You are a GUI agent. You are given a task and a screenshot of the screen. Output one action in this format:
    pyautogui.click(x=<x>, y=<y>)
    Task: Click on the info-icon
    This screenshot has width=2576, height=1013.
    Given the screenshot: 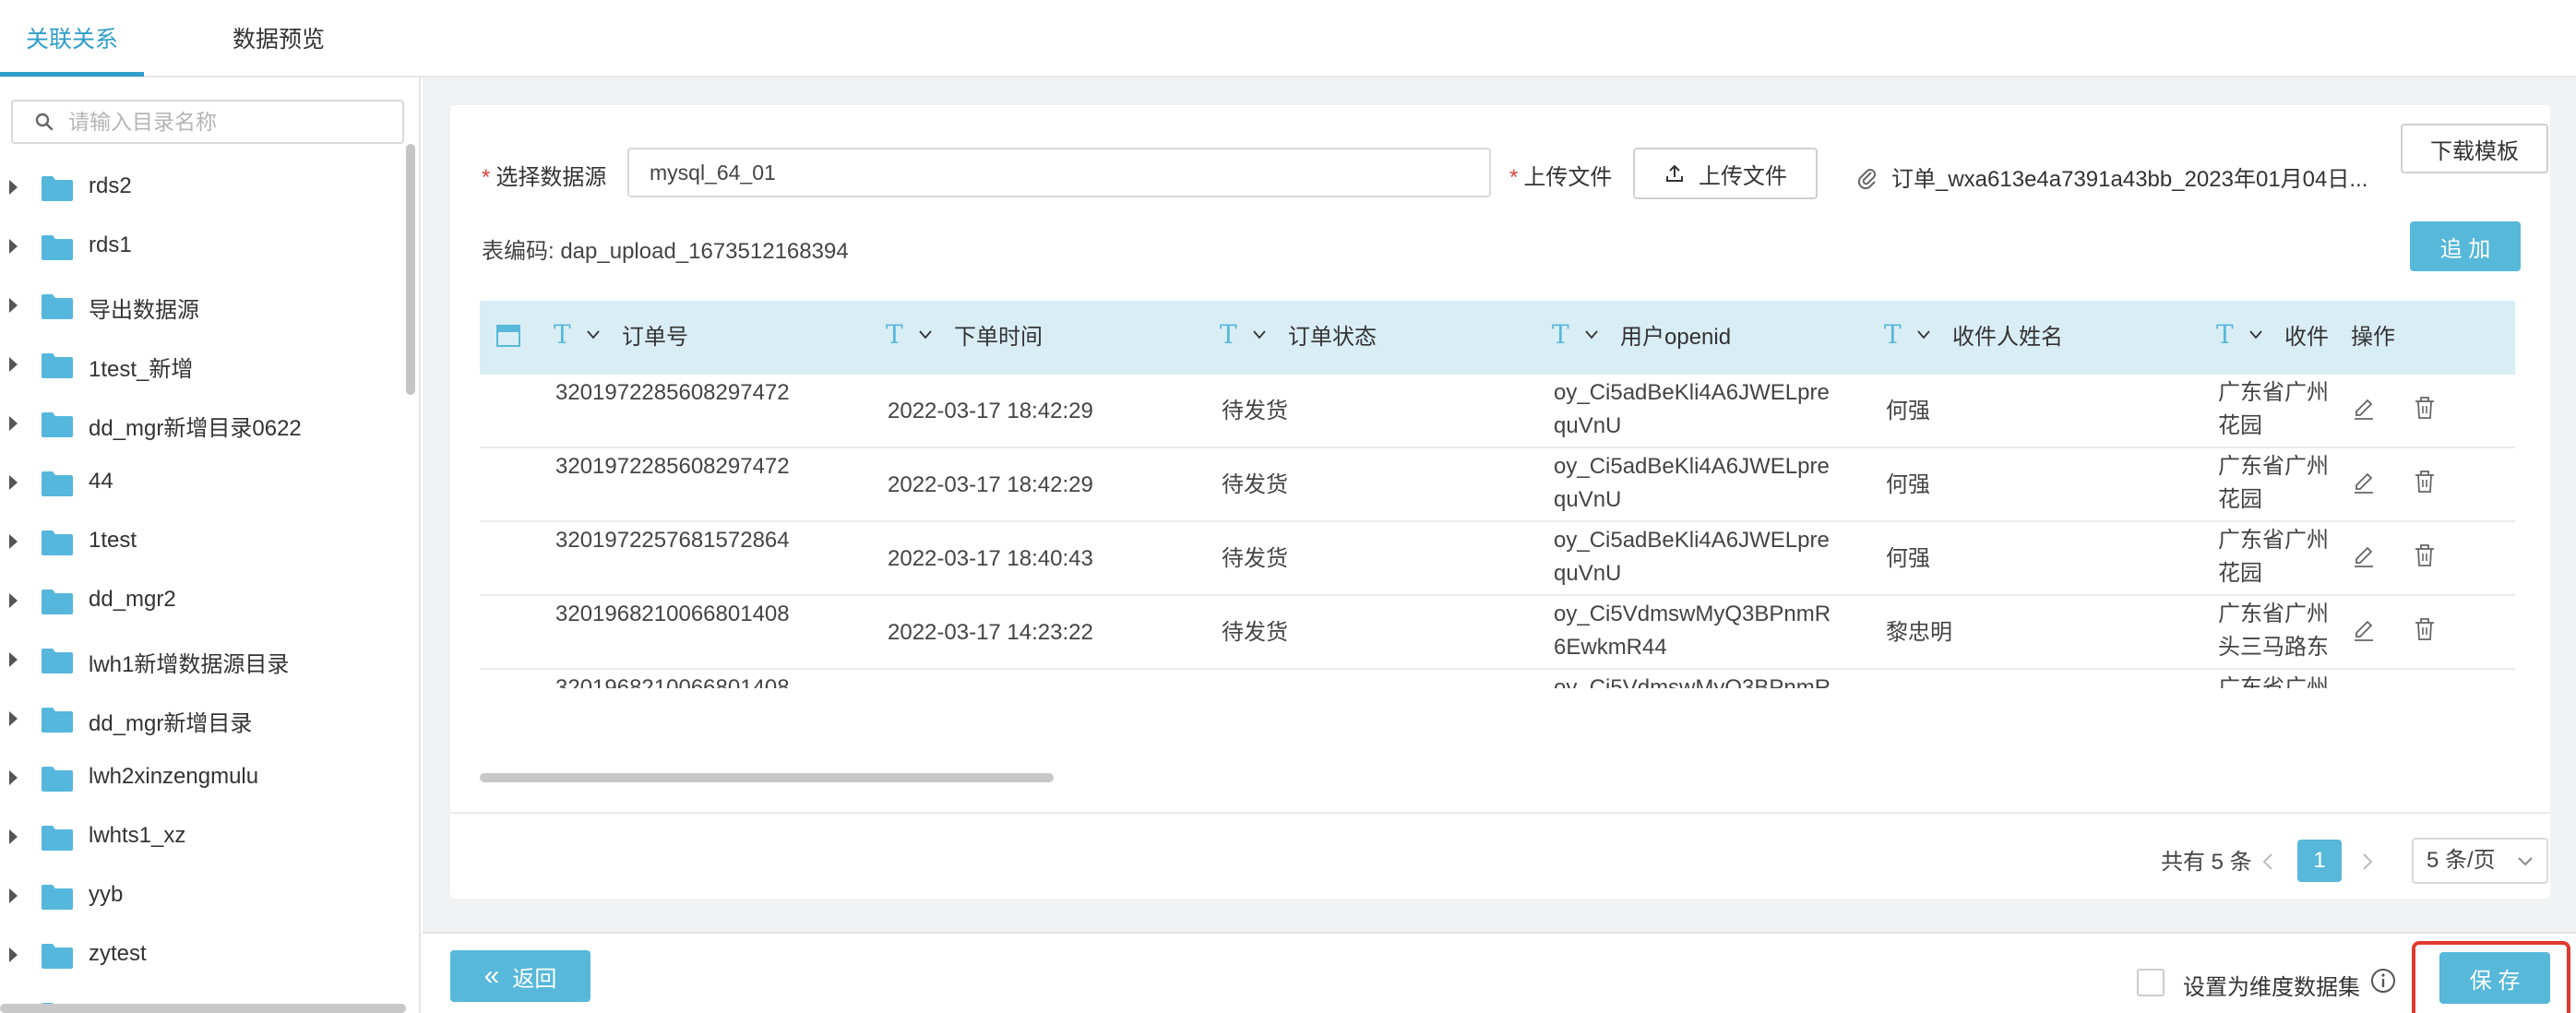 What is the action you would take?
    pyautogui.click(x=2383, y=981)
    